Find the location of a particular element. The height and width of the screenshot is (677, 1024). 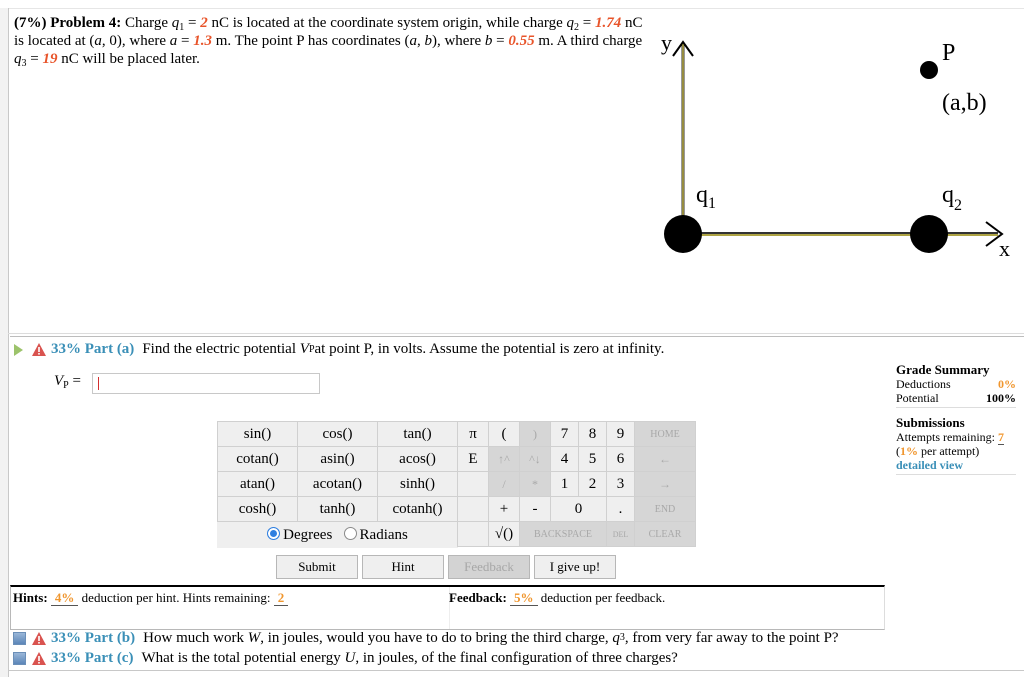

calc-sinh: sinh() is located at coordinates (417, 484).